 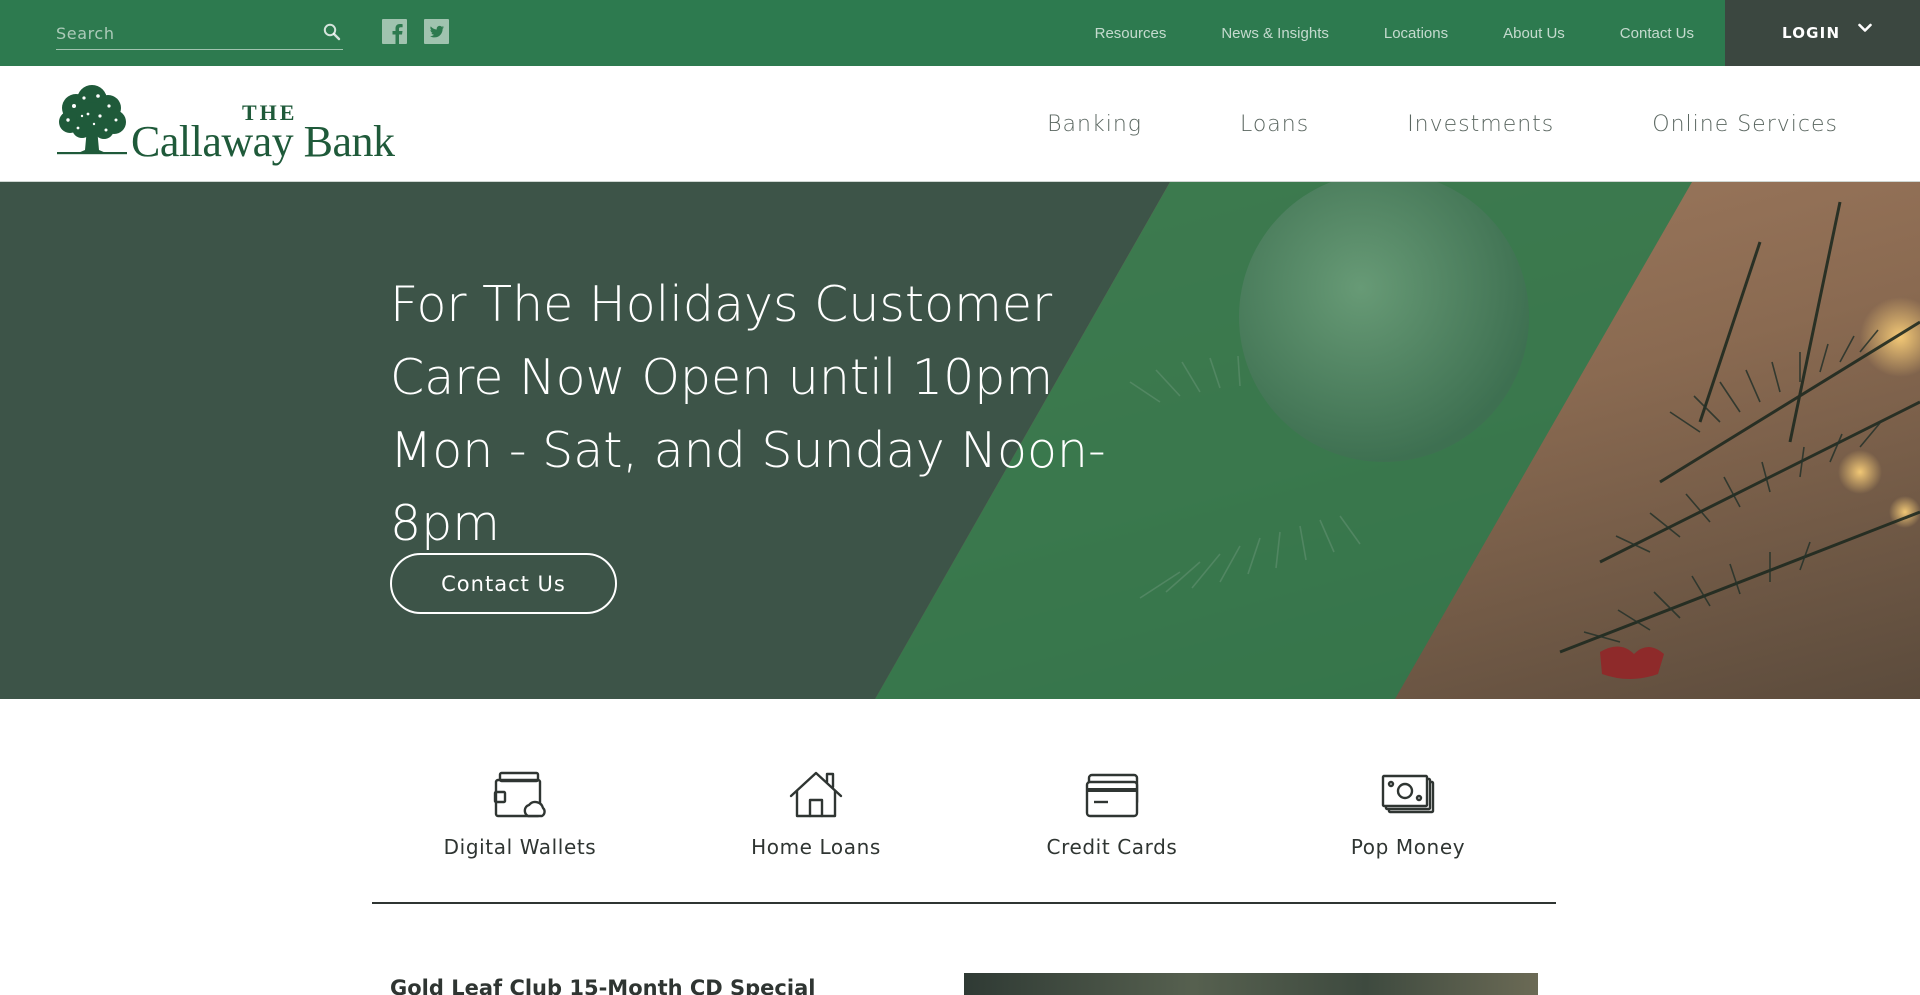 I want to click on util-link-contact-us: Contact Us, so click(x=1657, y=33).